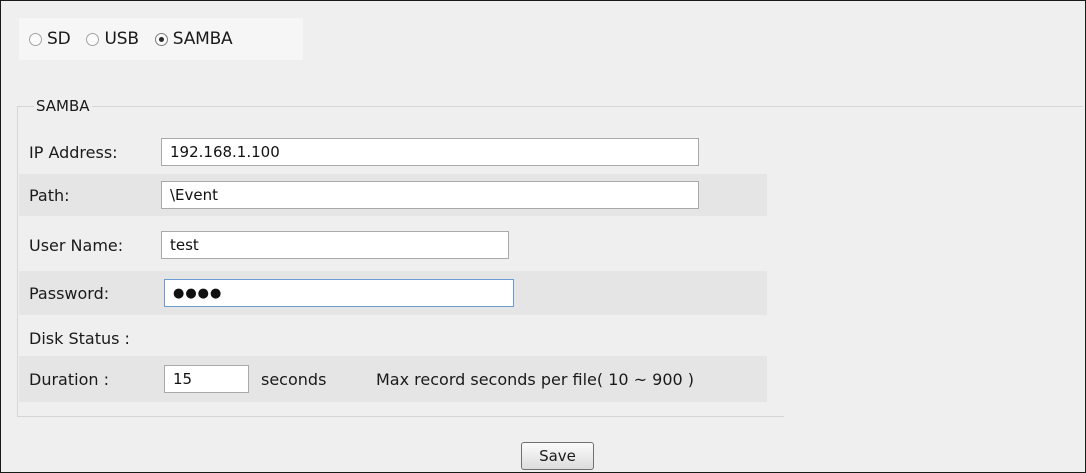 The height and width of the screenshot is (473, 1086). Describe the element at coordinates (59, 39) in the screenshot. I see `radio-sd-label: SD` at that location.